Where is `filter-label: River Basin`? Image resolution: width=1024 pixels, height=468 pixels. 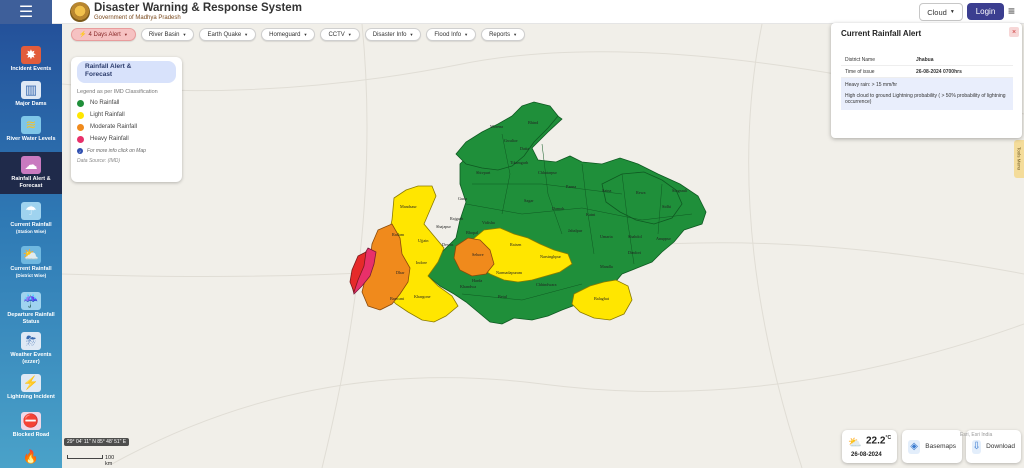 filter-label: River Basin is located at coordinates (164, 34).